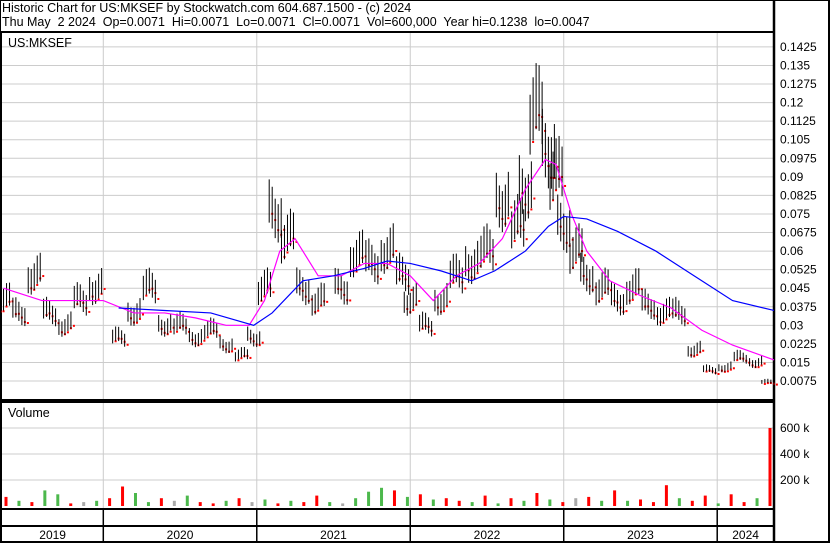 This screenshot has width=830, height=543. What do you see at coordinates (798, 270) in the screenshot?
I see `price-tick-label: 0.0525` at bounding box center [798, 270].